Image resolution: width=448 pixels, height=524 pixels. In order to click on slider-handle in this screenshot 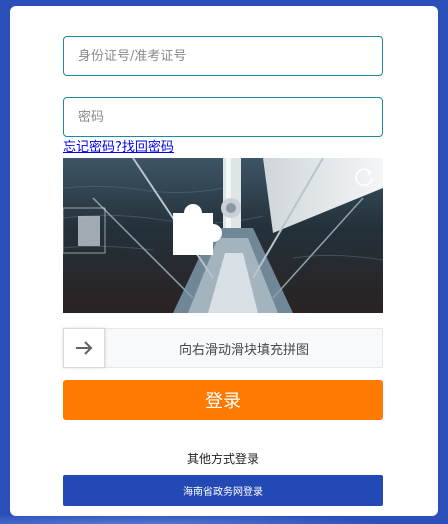, I will do `click(84, 348)`.